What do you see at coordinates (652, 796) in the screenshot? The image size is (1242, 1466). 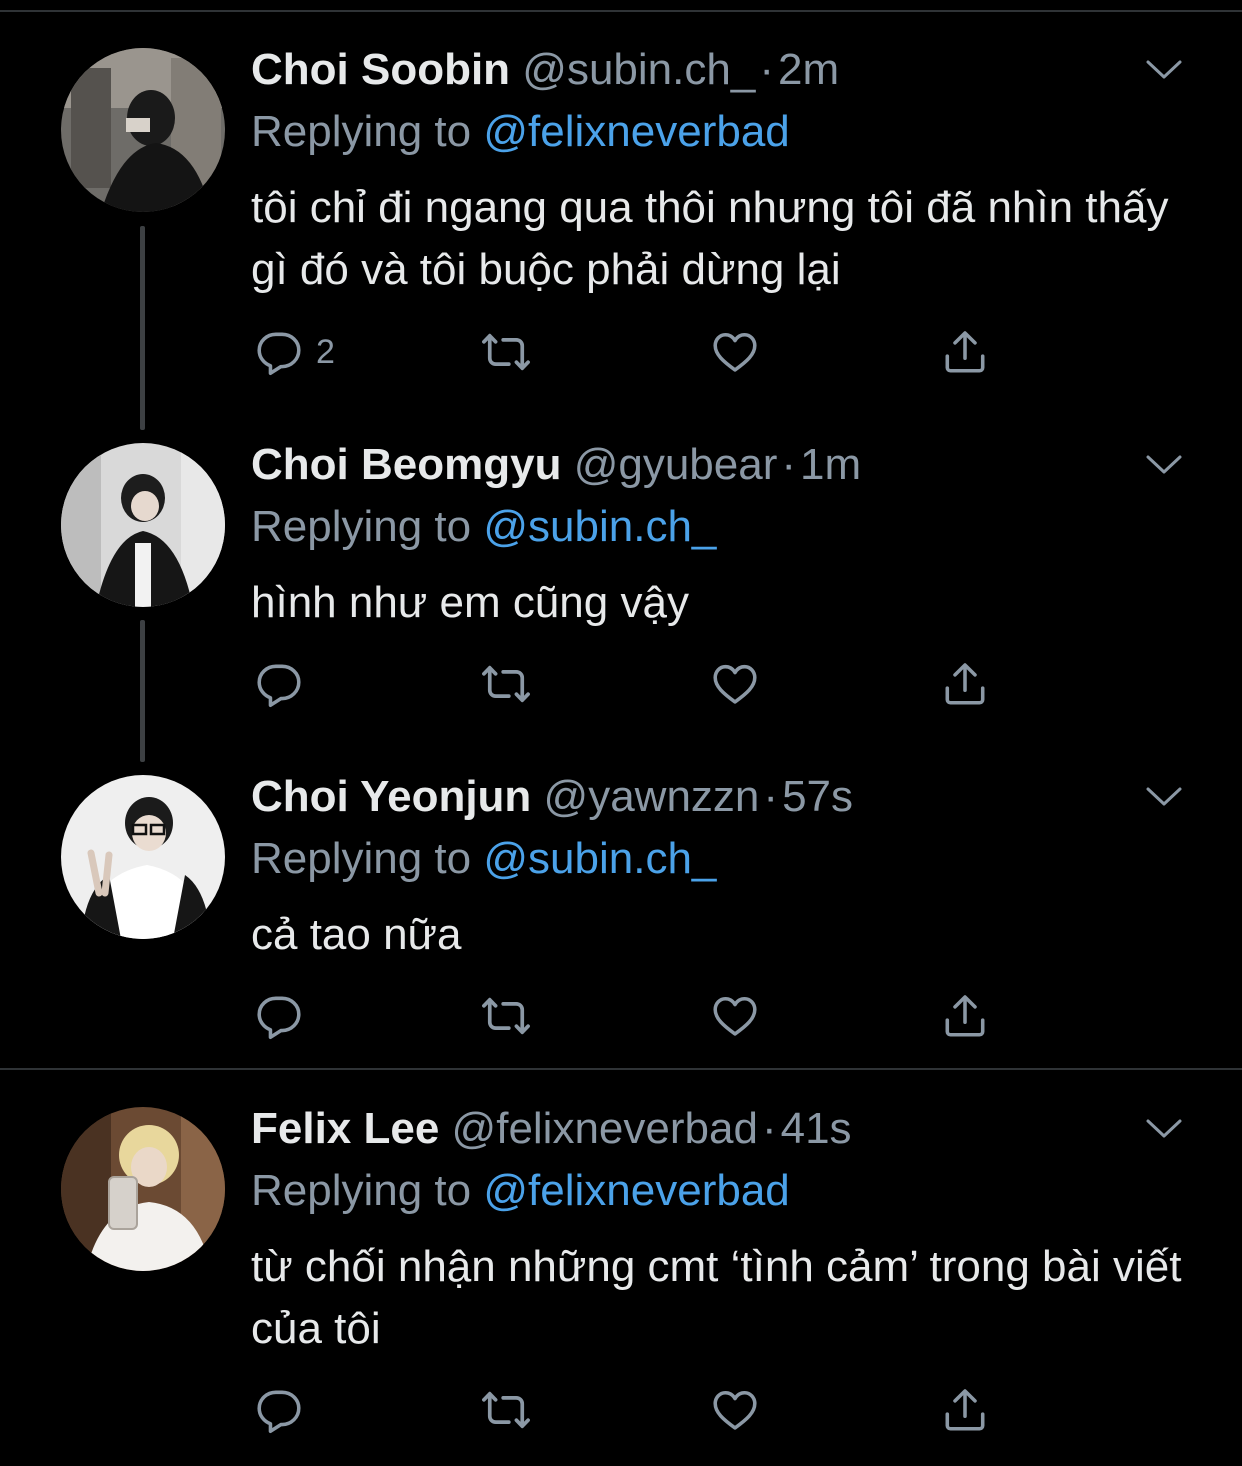 I see `user-handle: @yawnzzn` at bounding box center [652, 796].